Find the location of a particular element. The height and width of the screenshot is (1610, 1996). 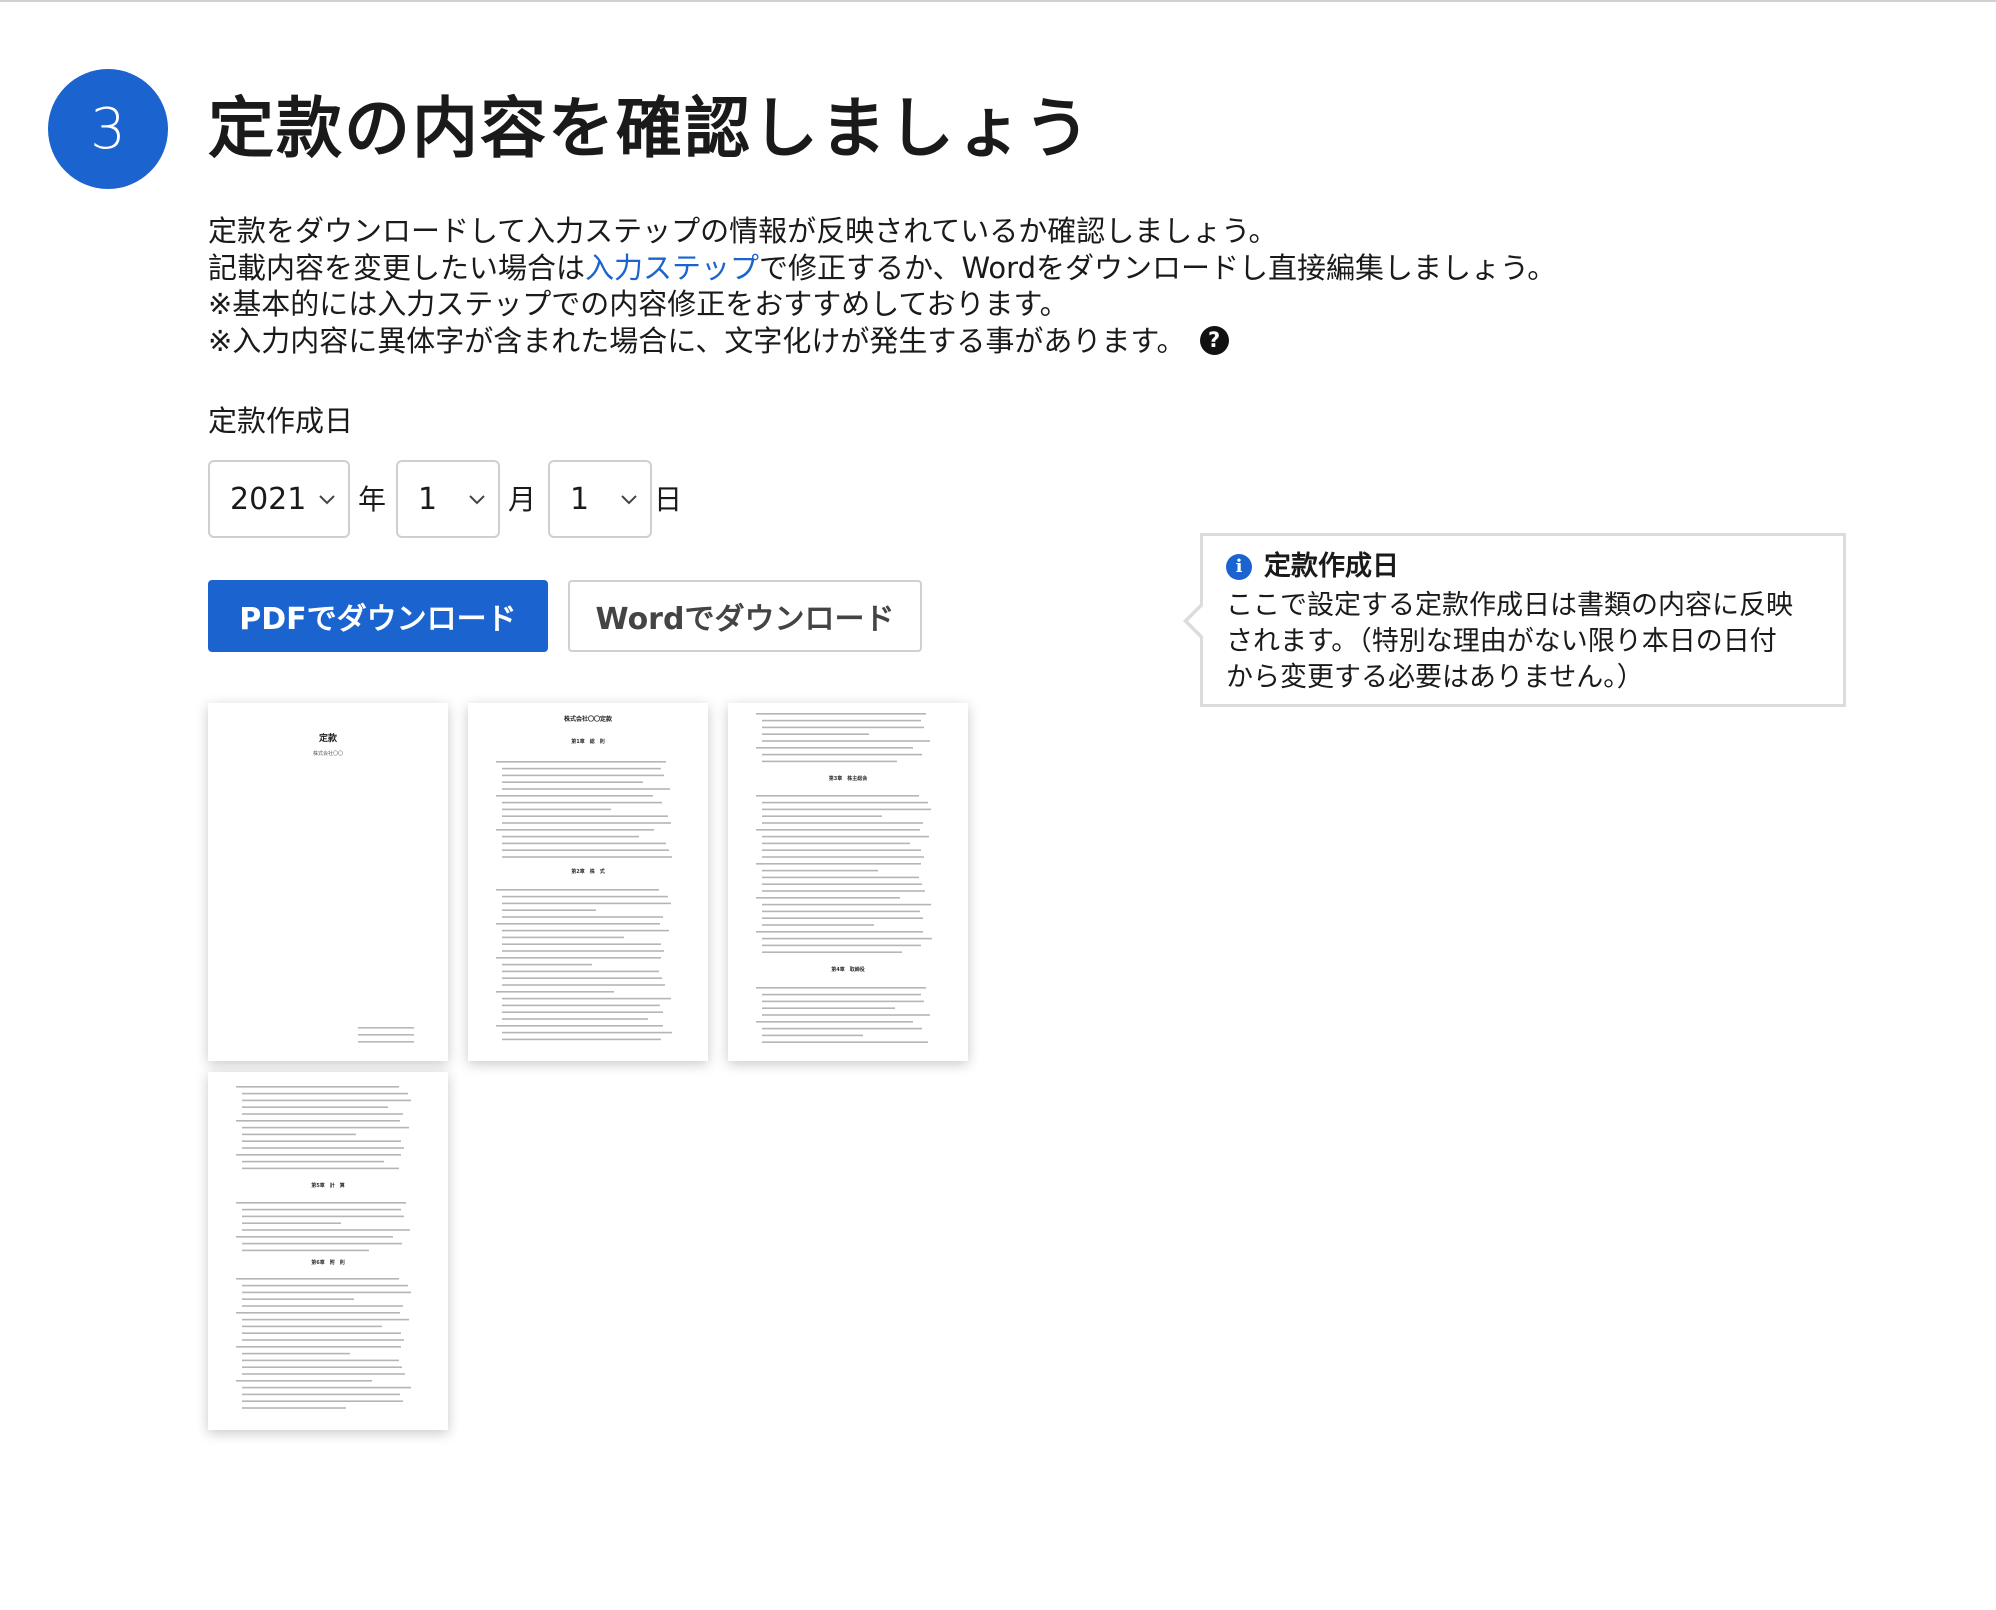

month-select: 1 is located at coordinates (448, 499).